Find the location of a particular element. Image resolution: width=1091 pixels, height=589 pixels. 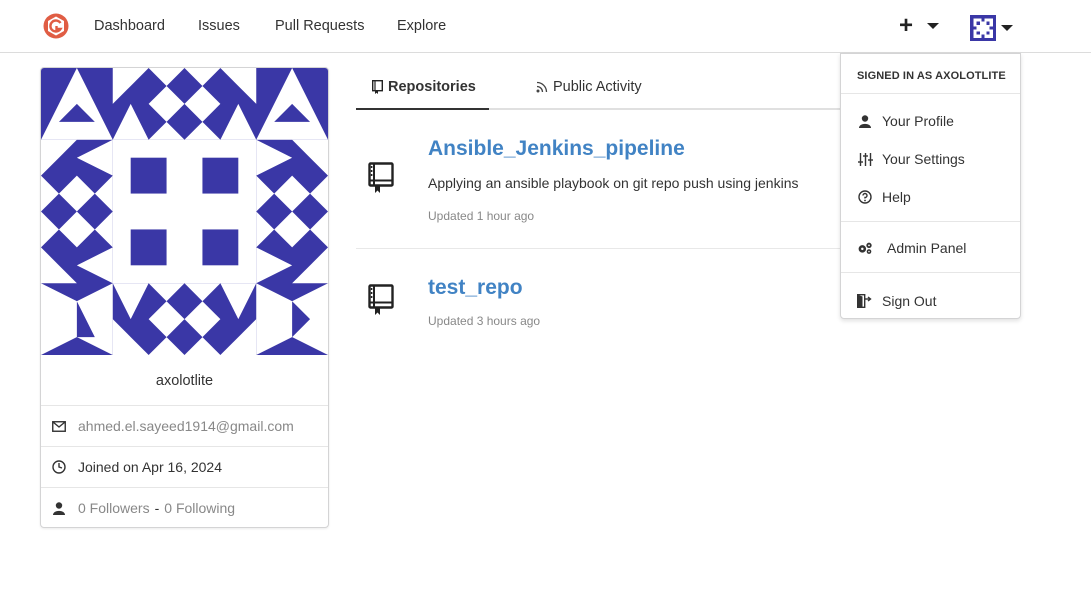

profile-follow-row: 0 Followers - 0 Following is located at coordinates (184, 507).